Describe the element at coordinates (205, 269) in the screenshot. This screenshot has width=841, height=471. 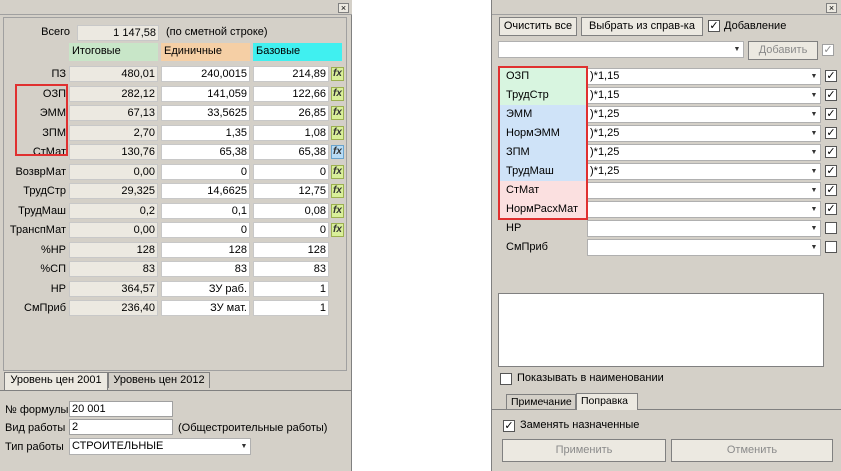
I see `value-cell-v2: 83` at that location.